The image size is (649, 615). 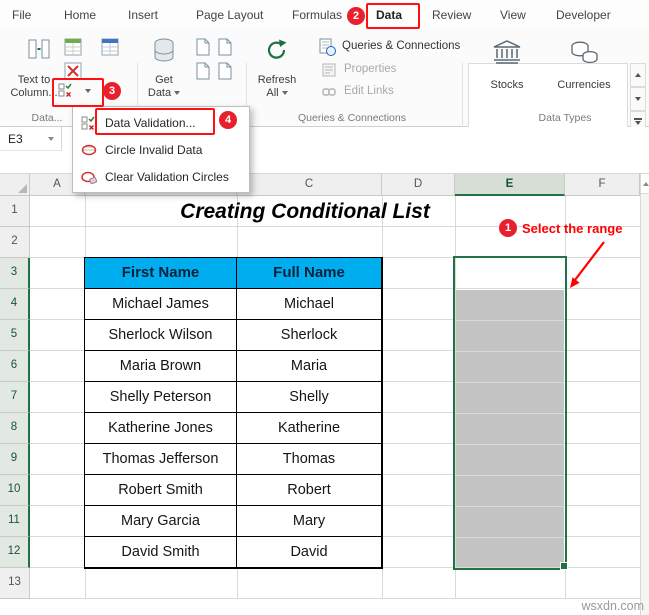 What do you see at coordinates (161, 552) in the screenshot?
I see `table-cell: David Smith` at bounding box center [161, 552].